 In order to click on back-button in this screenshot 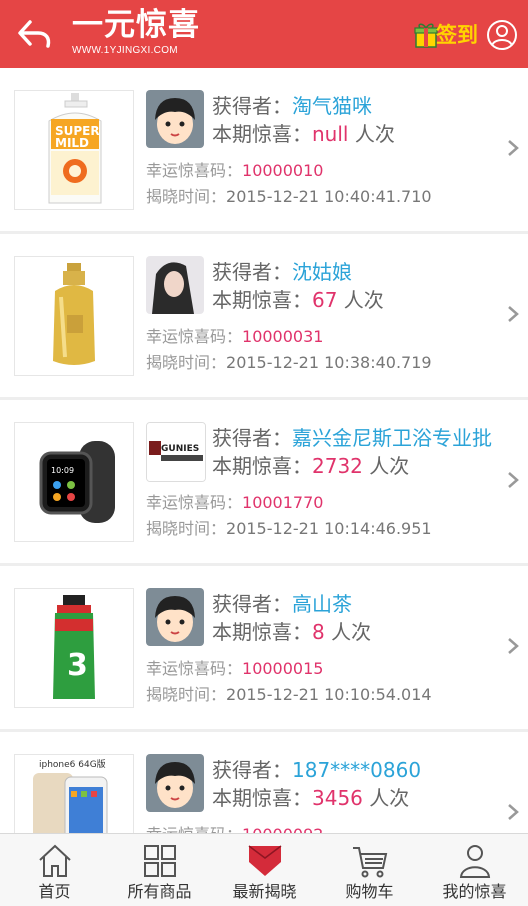, I will do `click(36, 34)`.